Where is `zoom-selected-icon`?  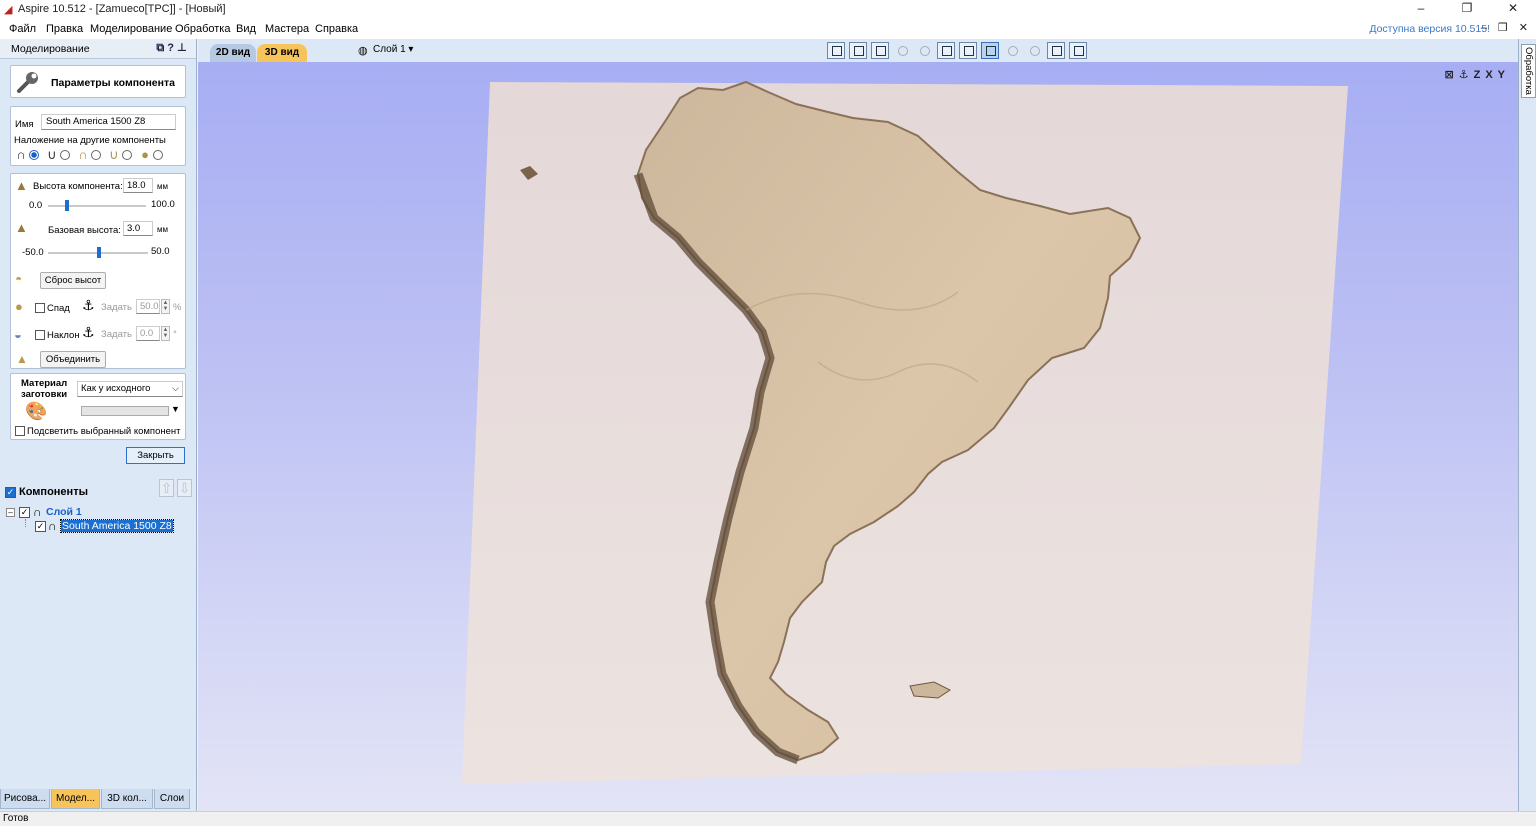 zoom-selected-icon is located at coordinates (968, 50).